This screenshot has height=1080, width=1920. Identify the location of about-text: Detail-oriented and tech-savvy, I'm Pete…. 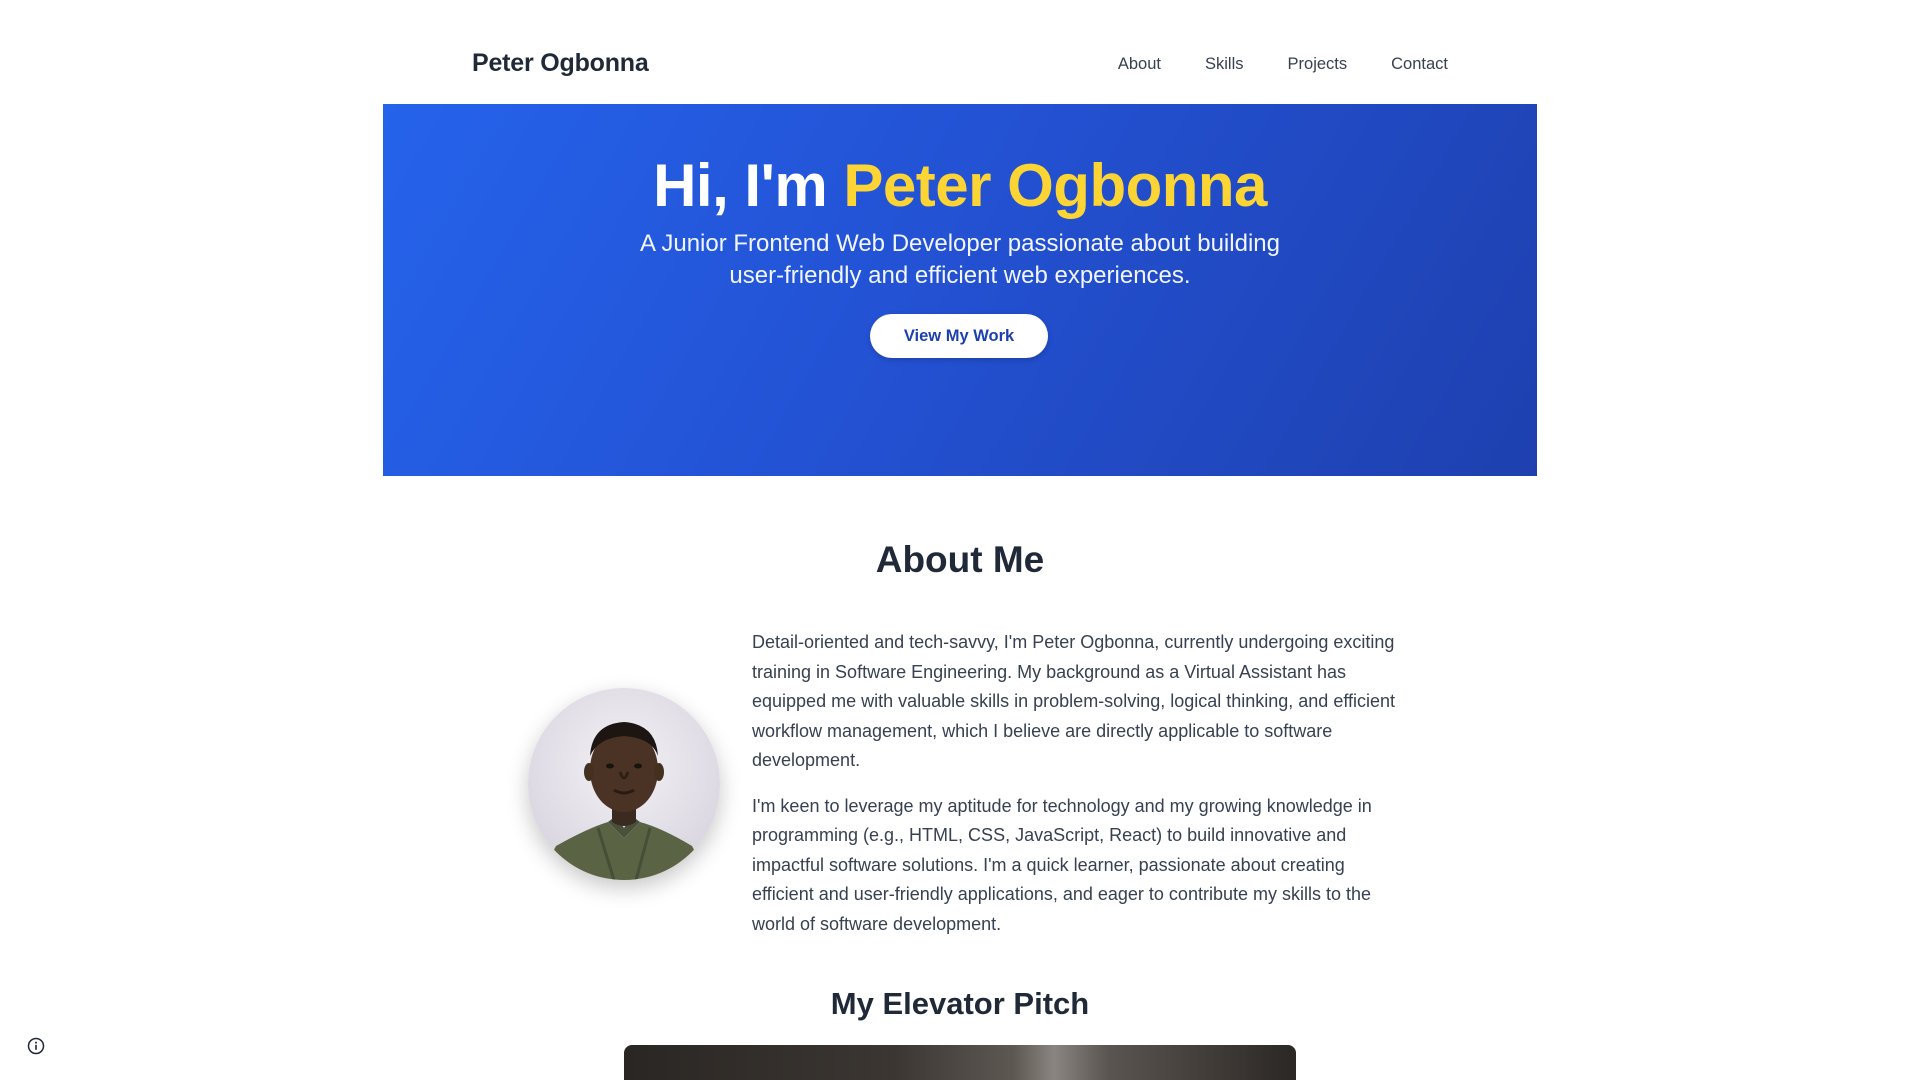
(1077, 791).